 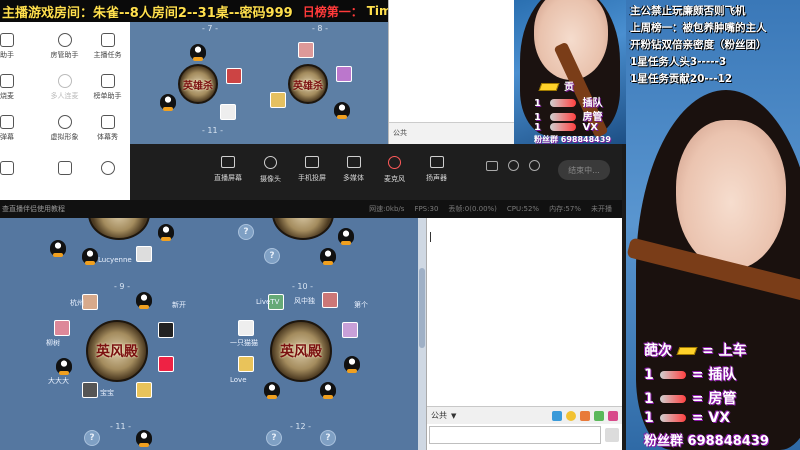 What do you see at coordinates (303, 286) in the screenshot?
I see `table-number: - 10 -` at bounding box center [303, 286].